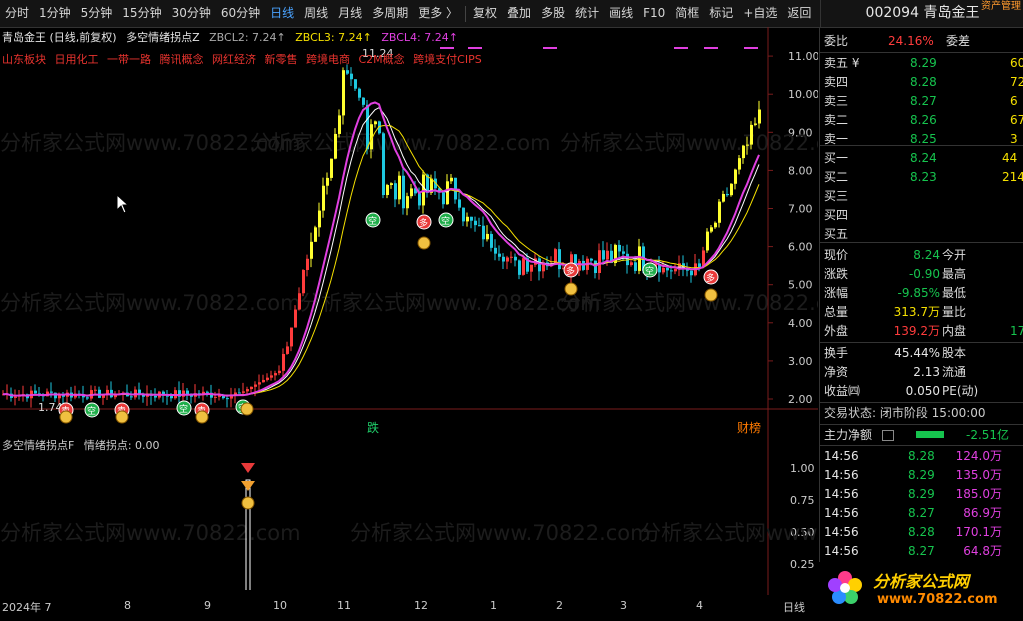 This screenshot has width=1023, height=621. What do you see at coordinates (799, 13) in the screenshot?
I see `back-button: 返回` at bounding box center [799, 13].